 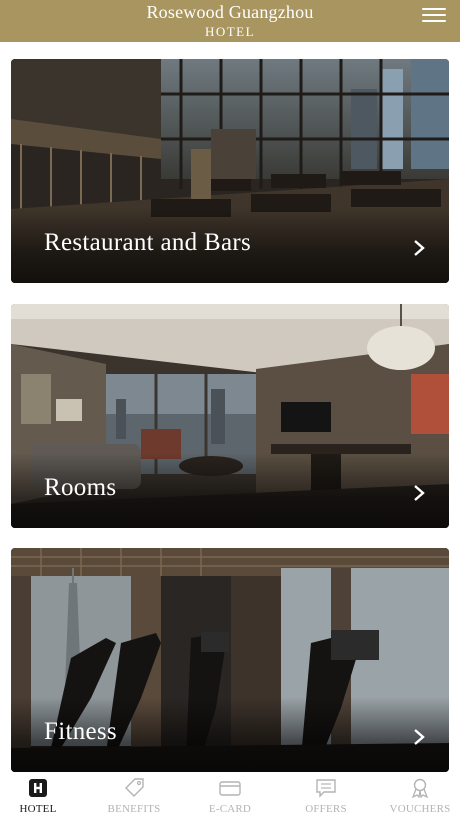 I want to click on tab-label: BENEFITS, so click(x=134, y=809).